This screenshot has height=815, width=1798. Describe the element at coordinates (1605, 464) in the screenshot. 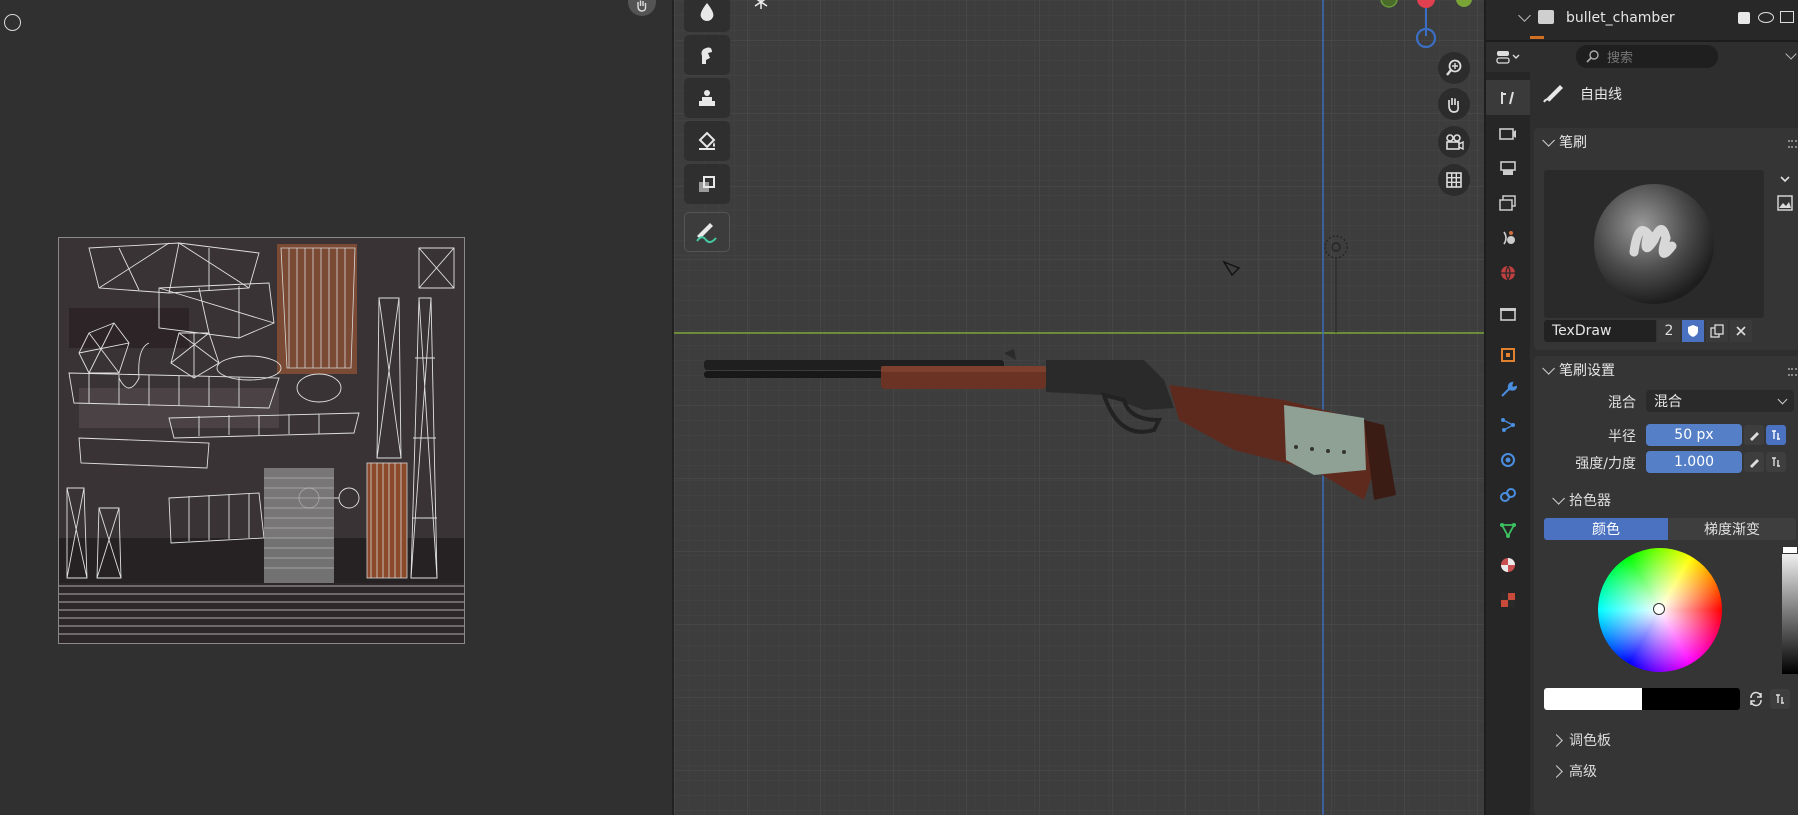

I see `strength-label: 强度/力度` at that location.